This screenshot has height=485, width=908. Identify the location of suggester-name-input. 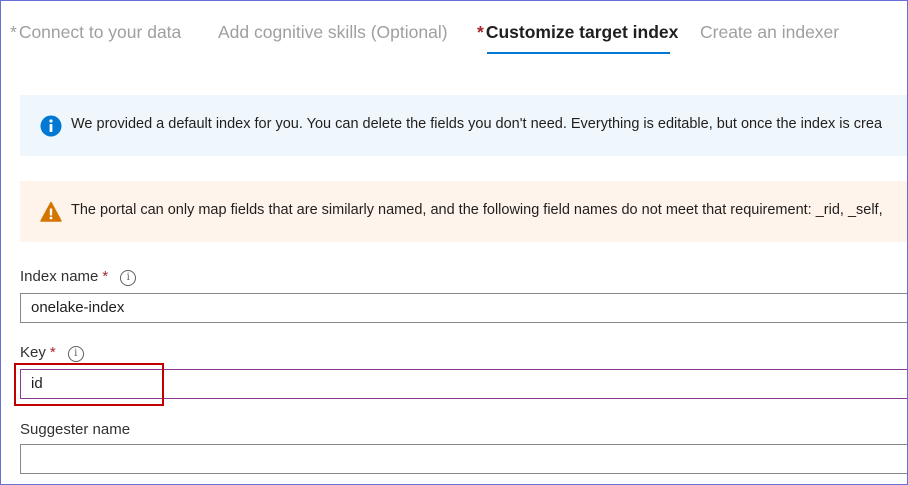
(463, 459).